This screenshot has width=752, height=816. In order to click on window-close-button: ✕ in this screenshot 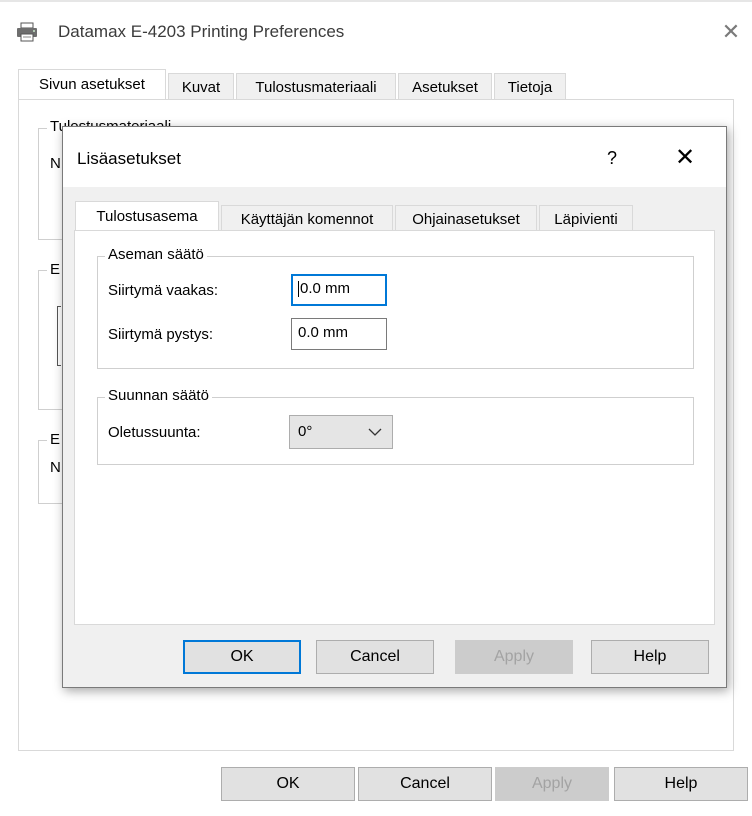, I will do `click(731, 32)`.